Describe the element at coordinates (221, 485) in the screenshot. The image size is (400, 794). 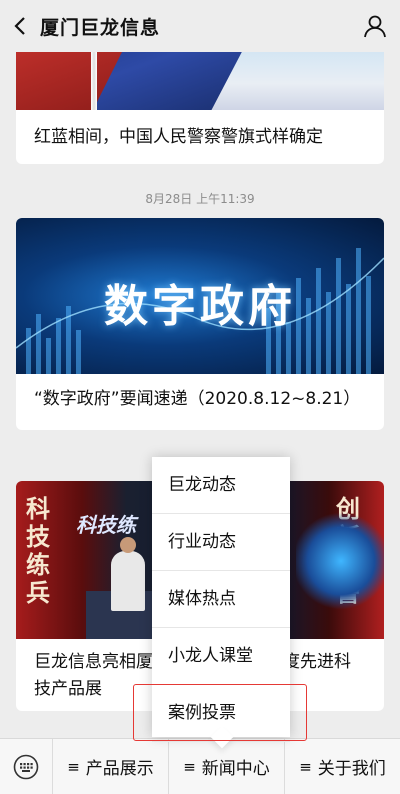
I see `menu-item-julong-news: 巨龙动态` at that location.